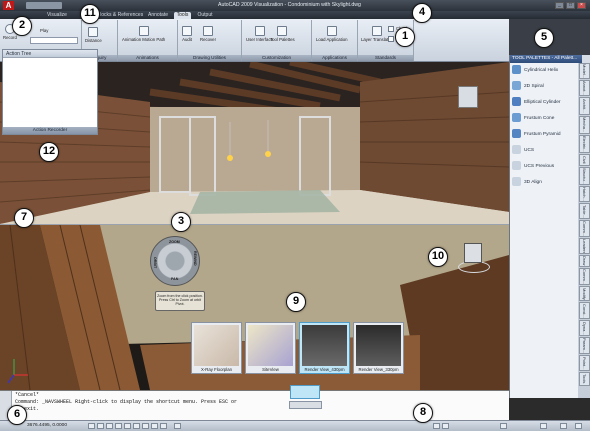  What do you see at coordinates (468, 97) in the screenshot?
I see `viewcube-icon` at bounding box center [468, 97].